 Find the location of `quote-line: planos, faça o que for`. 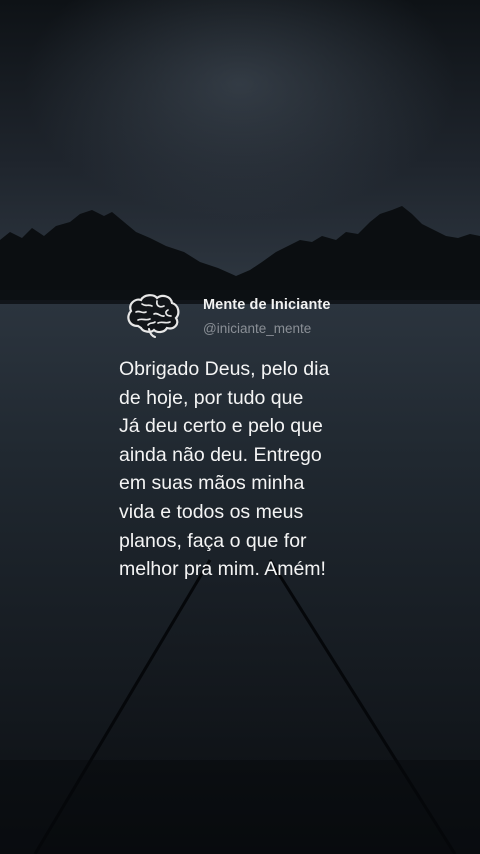

quote-line: planos, faça o que for is located at coordinates (213, 540).